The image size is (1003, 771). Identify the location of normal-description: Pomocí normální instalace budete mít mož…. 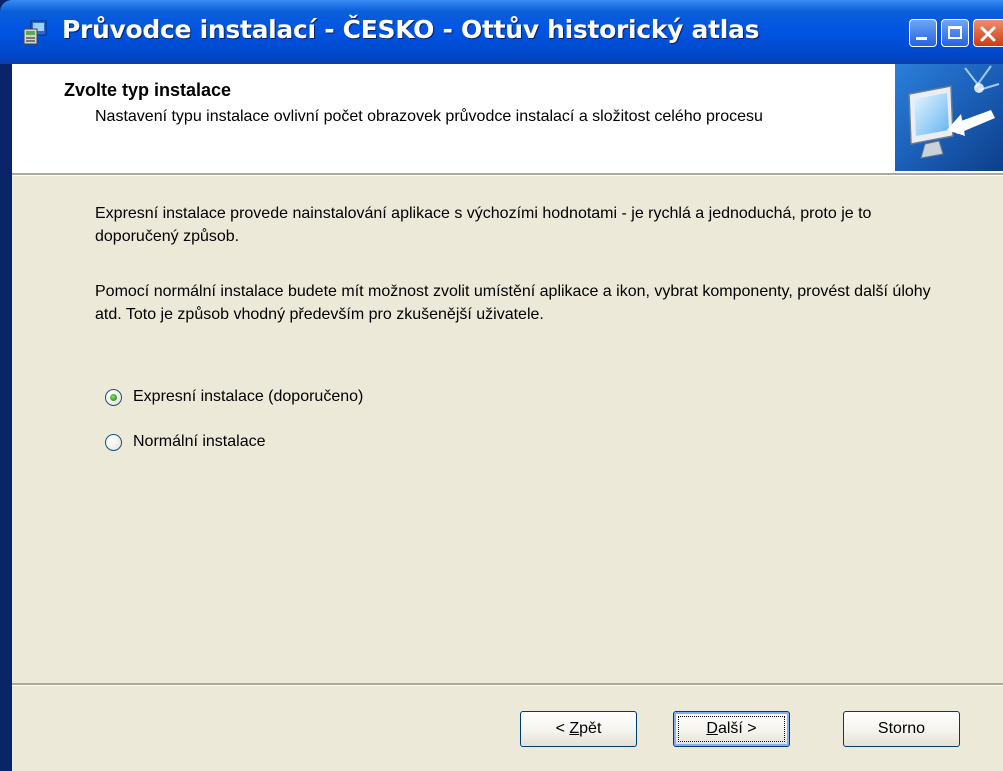
(513, 303).